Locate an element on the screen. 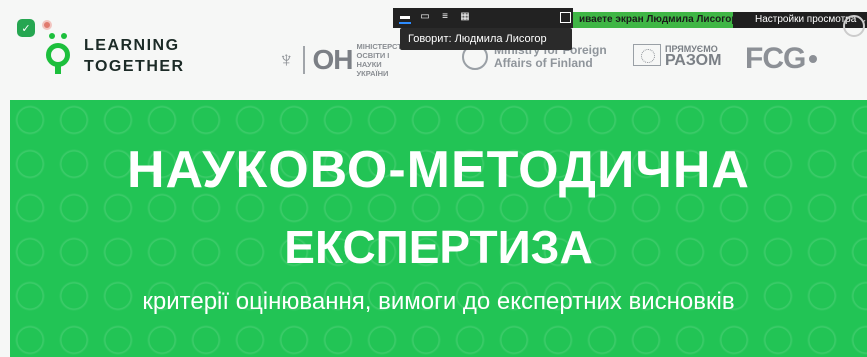  view-options-label: Настройки просмотра is located at coordinates (806, 19).